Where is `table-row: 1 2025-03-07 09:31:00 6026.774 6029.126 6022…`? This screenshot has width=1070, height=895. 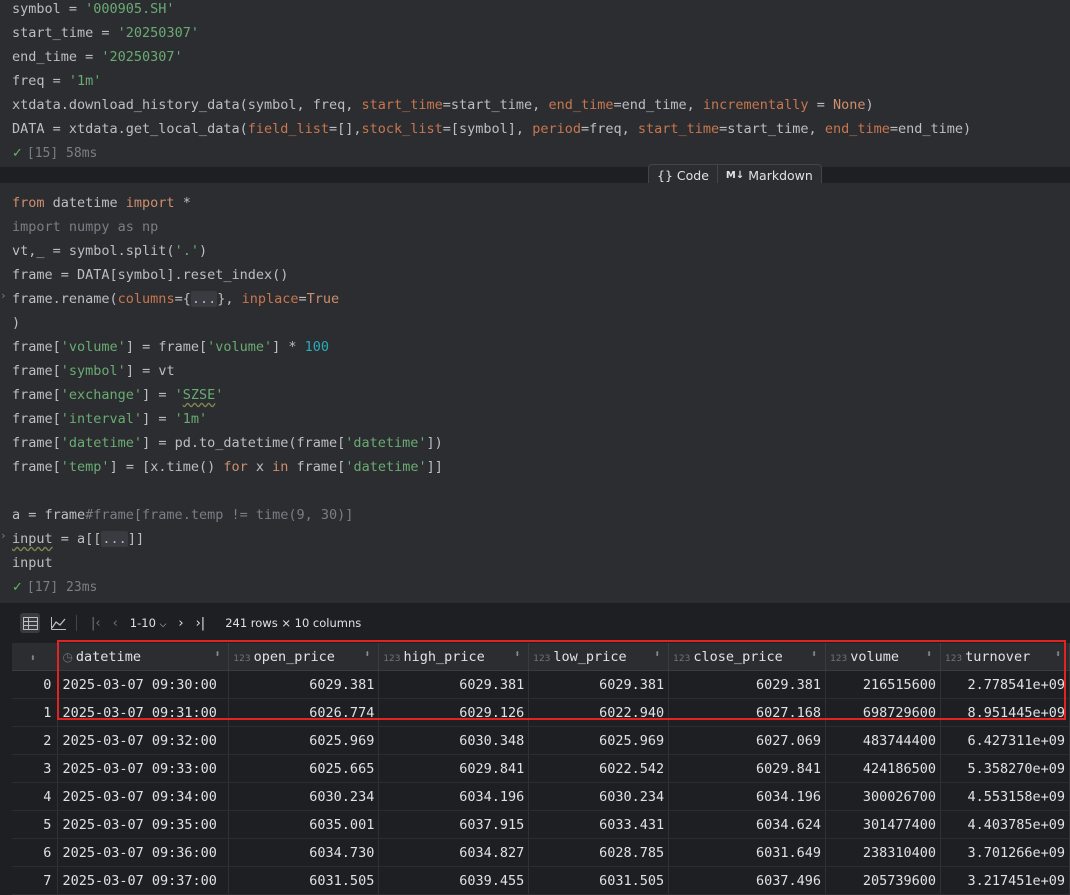 table-row: 1 2025-03-07 09:31:00 6026.774 6029.126 6022… is located at coordinates (541, 712).